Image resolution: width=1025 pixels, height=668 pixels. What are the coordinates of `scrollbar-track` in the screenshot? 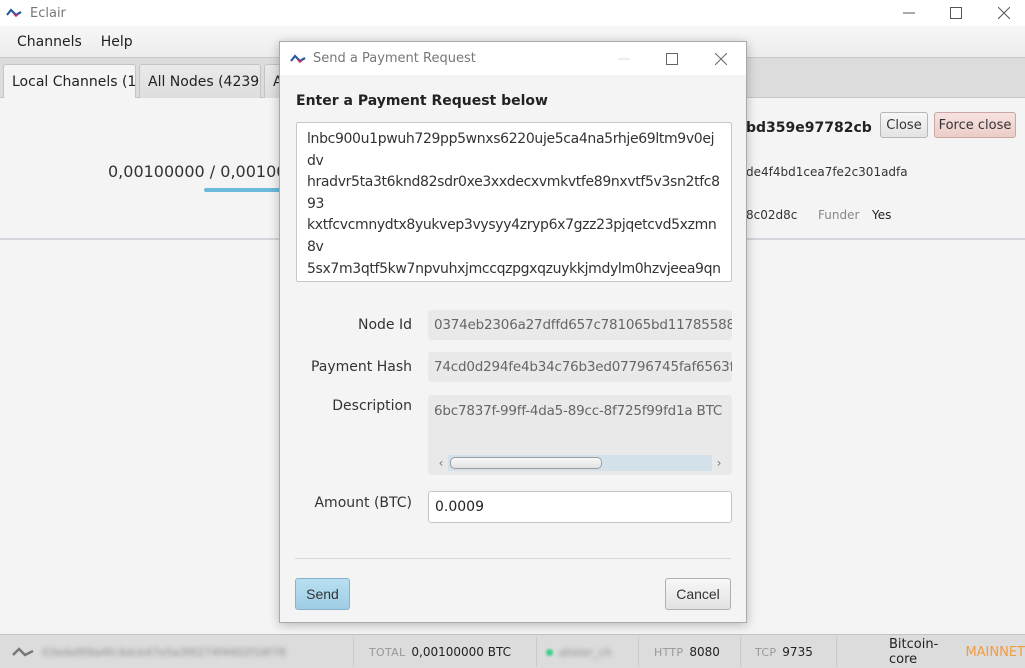 It's located at (580, 463).